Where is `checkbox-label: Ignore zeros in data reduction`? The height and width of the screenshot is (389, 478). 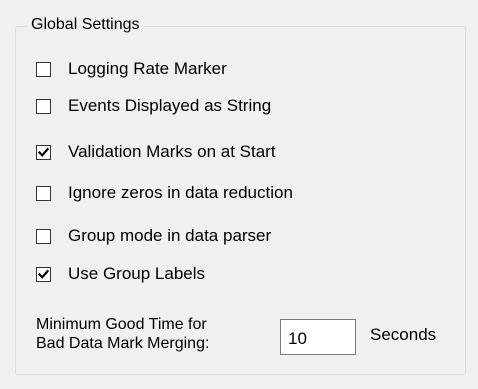 checkbox-label: Ignore zeros in data reduction is located at coordinates (180, 192).